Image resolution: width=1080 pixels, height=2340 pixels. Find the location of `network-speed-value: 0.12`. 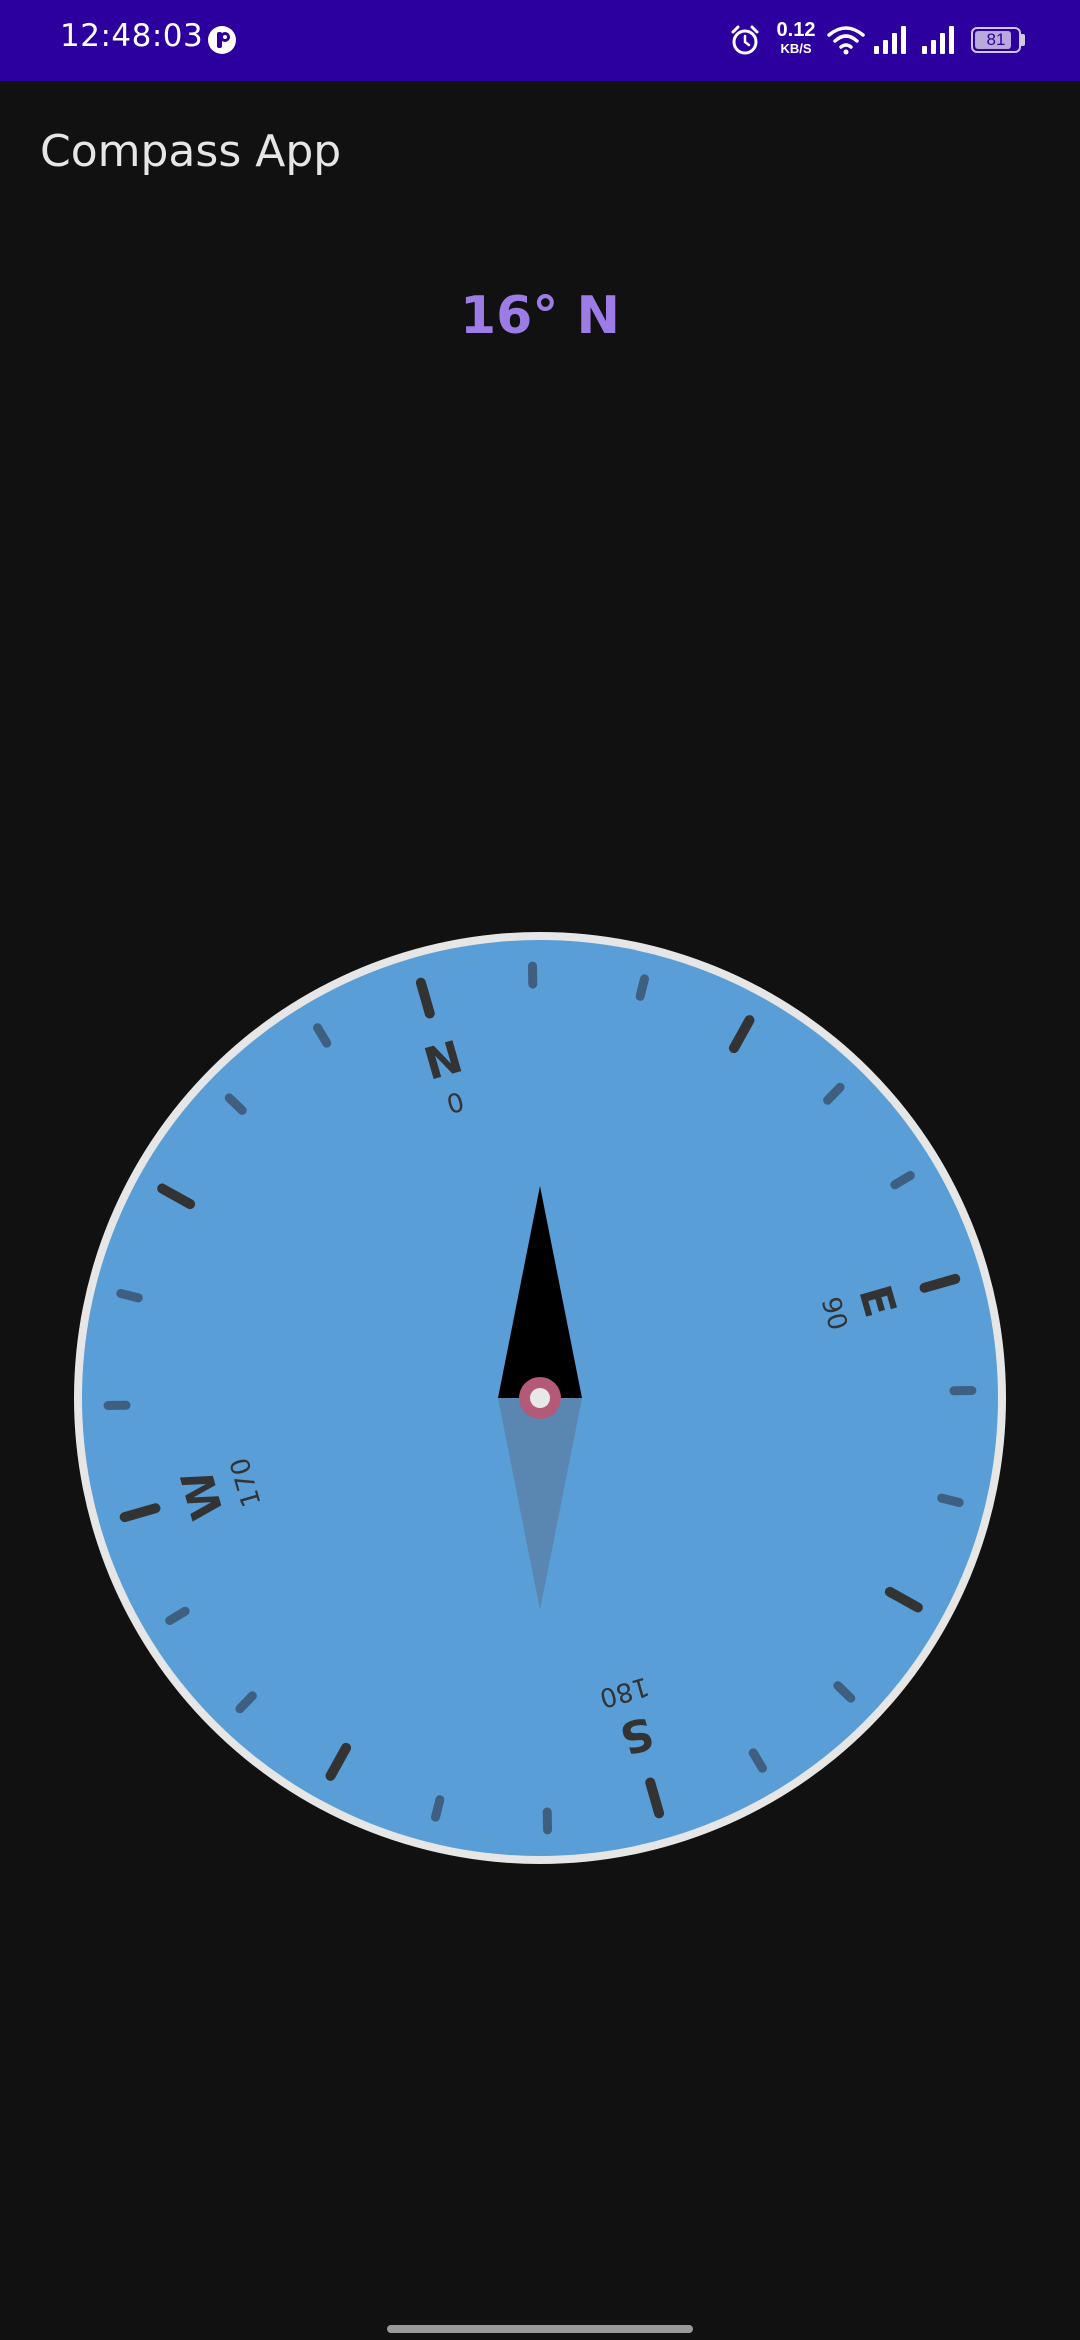

network-speed-value: 0.12 is located at coordinates (796, 30).